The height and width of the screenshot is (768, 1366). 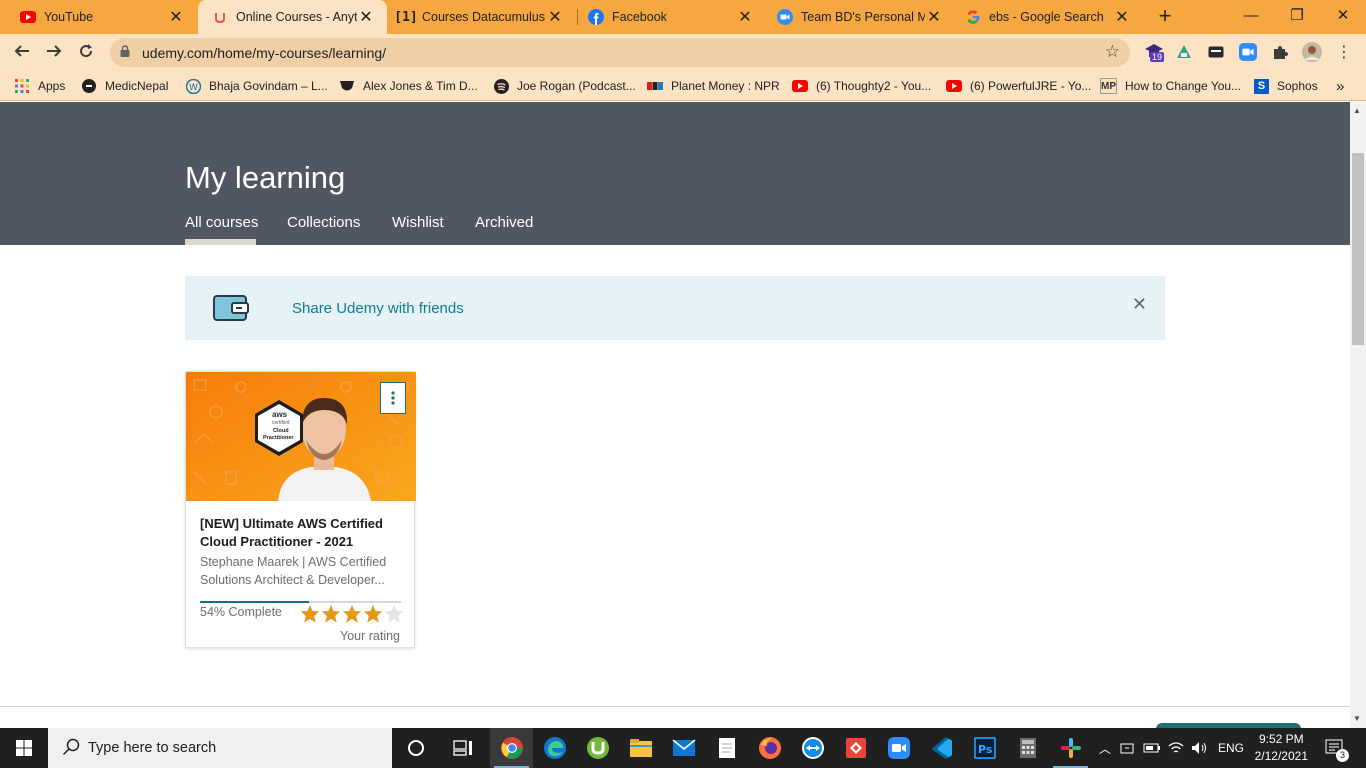 I want to click on course-thumbnail: aws certified Cloud Practitioner, so click(x=301, y=436).